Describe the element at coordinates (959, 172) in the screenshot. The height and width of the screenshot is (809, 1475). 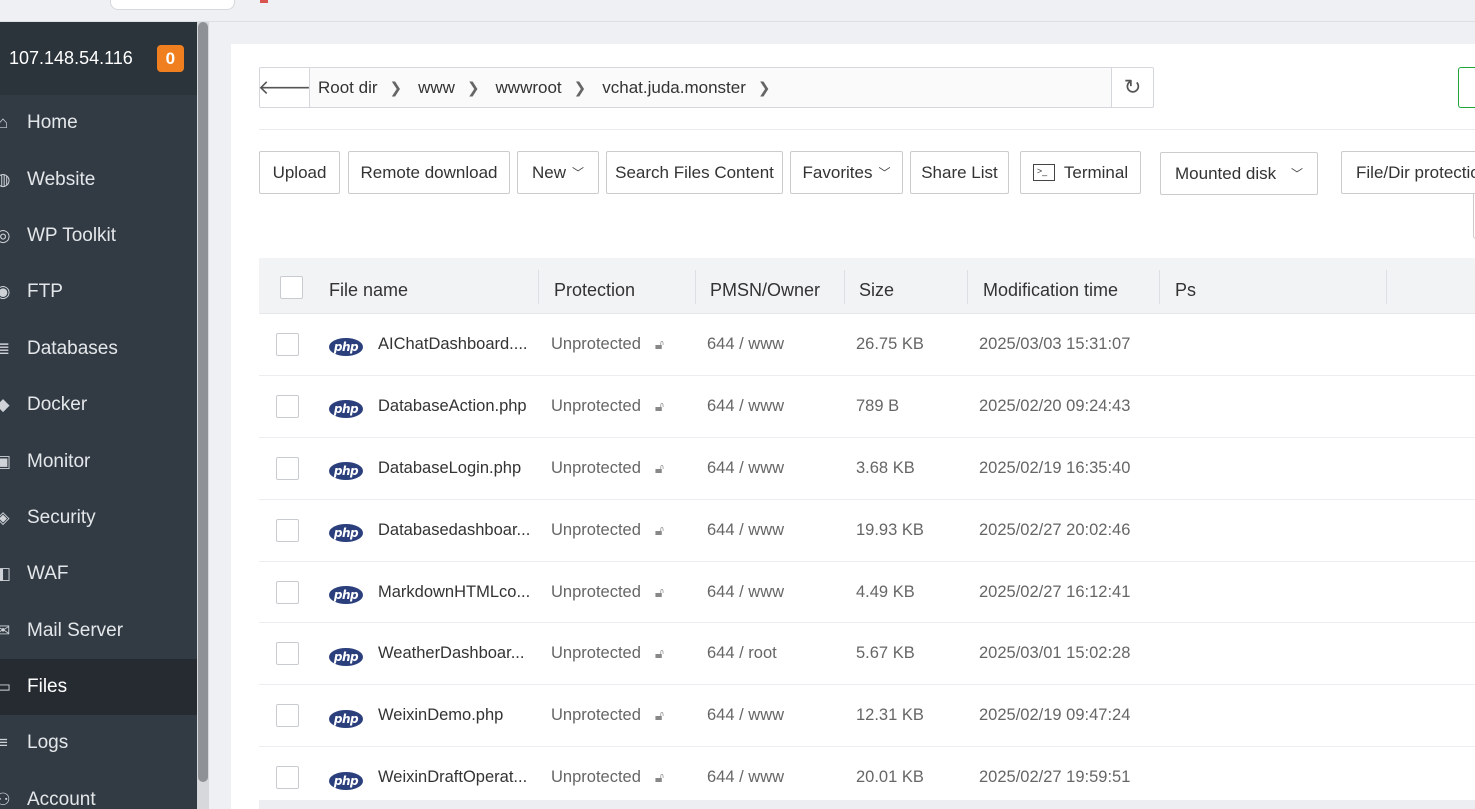
I see `share-list-button: Share List` at that location.